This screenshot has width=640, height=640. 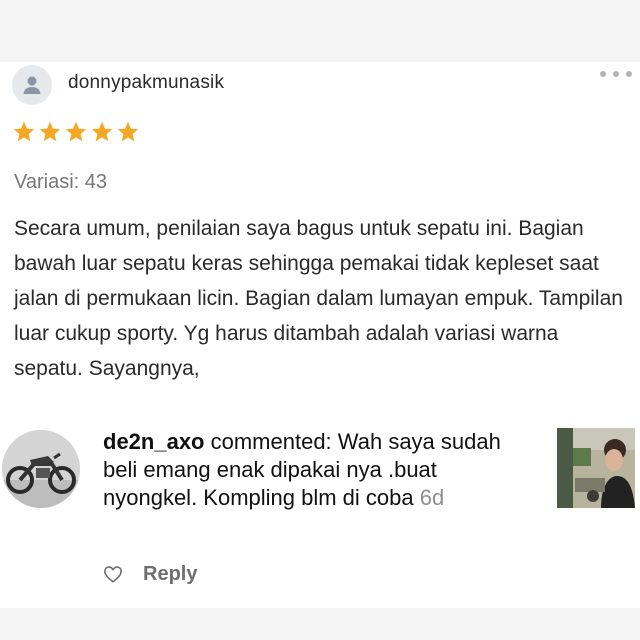 I want to click on comment-actions: Reply, so click(x=150, y=574).